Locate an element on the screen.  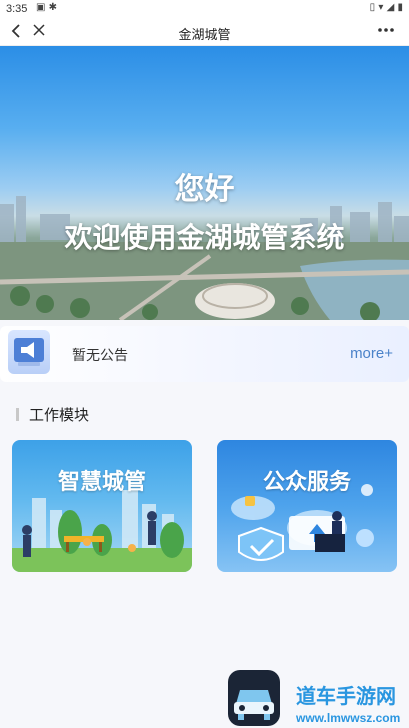
public-service-illustration is located at coordinates (302, 522).